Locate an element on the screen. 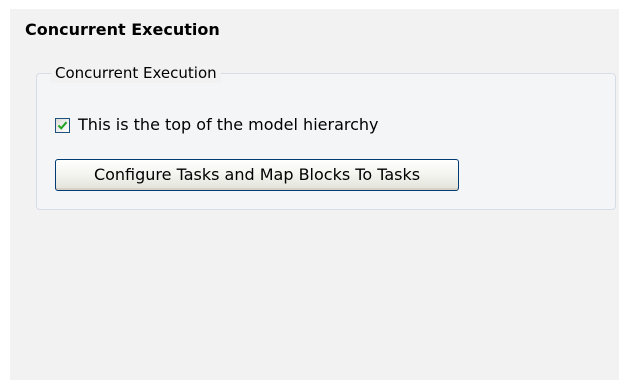 The image size is (627, 386). configure-tasks-button: Configure Tasks and Map Blocks To Tasks is located at coordinates (257, 175).